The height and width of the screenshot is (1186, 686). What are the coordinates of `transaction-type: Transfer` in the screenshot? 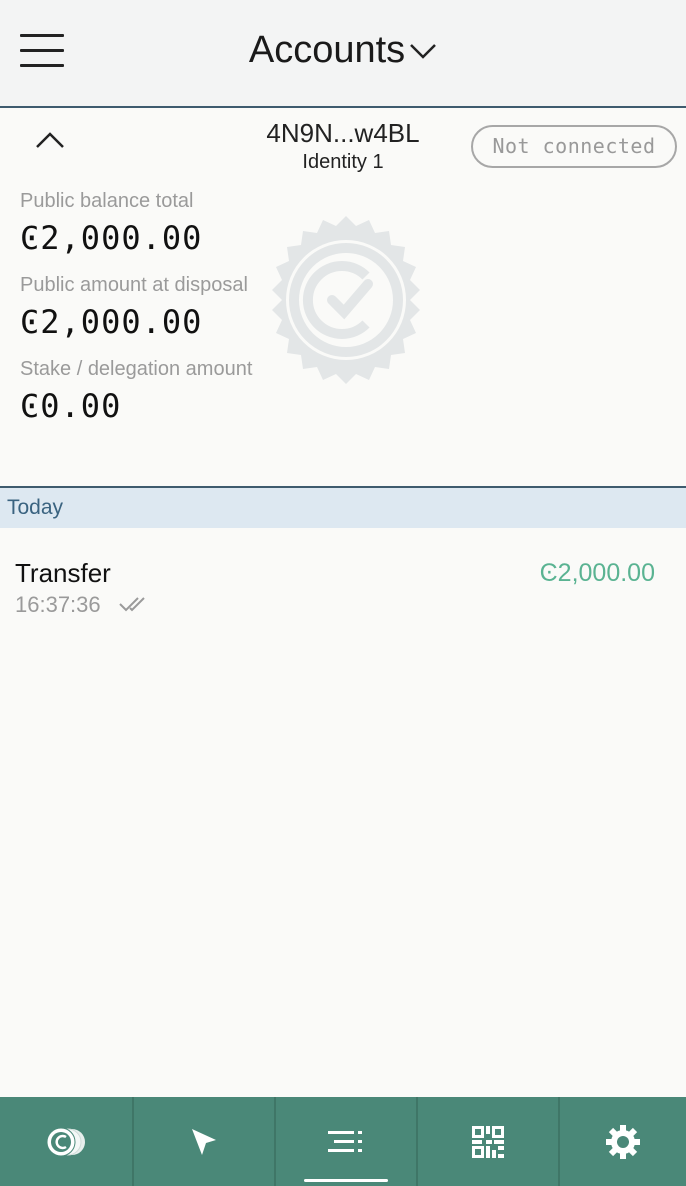 It's located at (63, 573).